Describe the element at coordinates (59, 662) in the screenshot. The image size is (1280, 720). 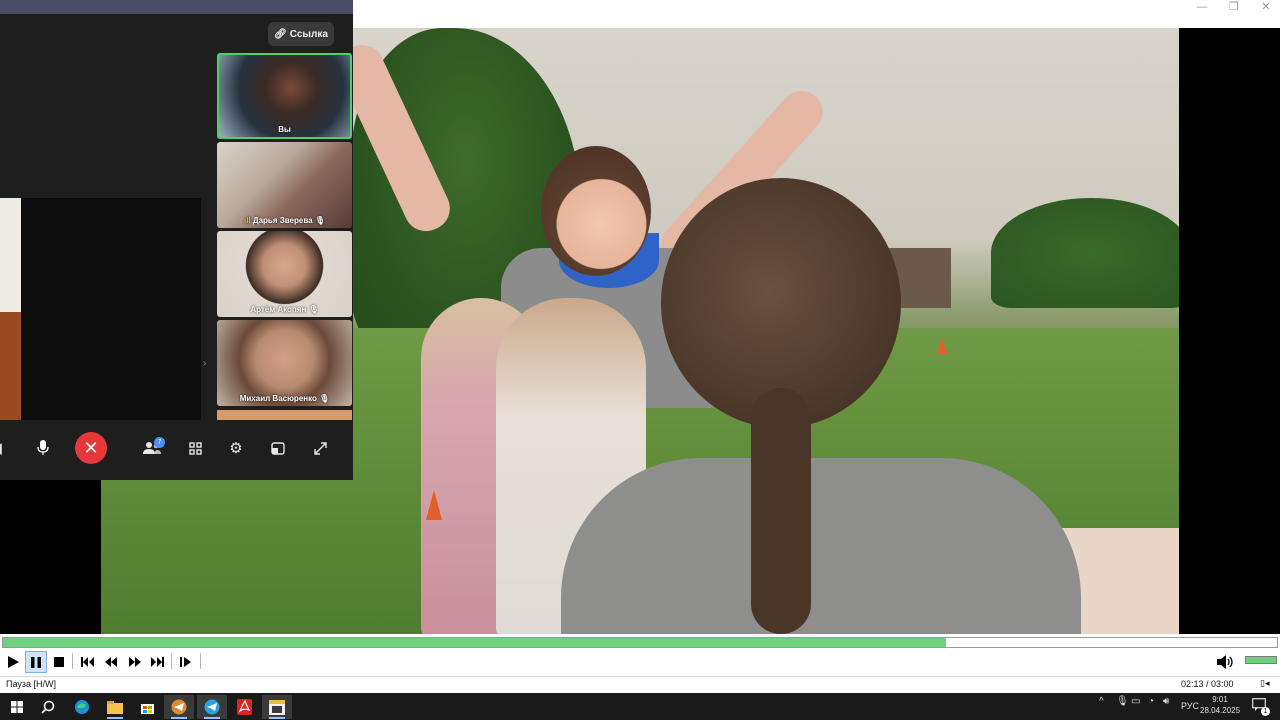
I see `stop-icon` at that location.